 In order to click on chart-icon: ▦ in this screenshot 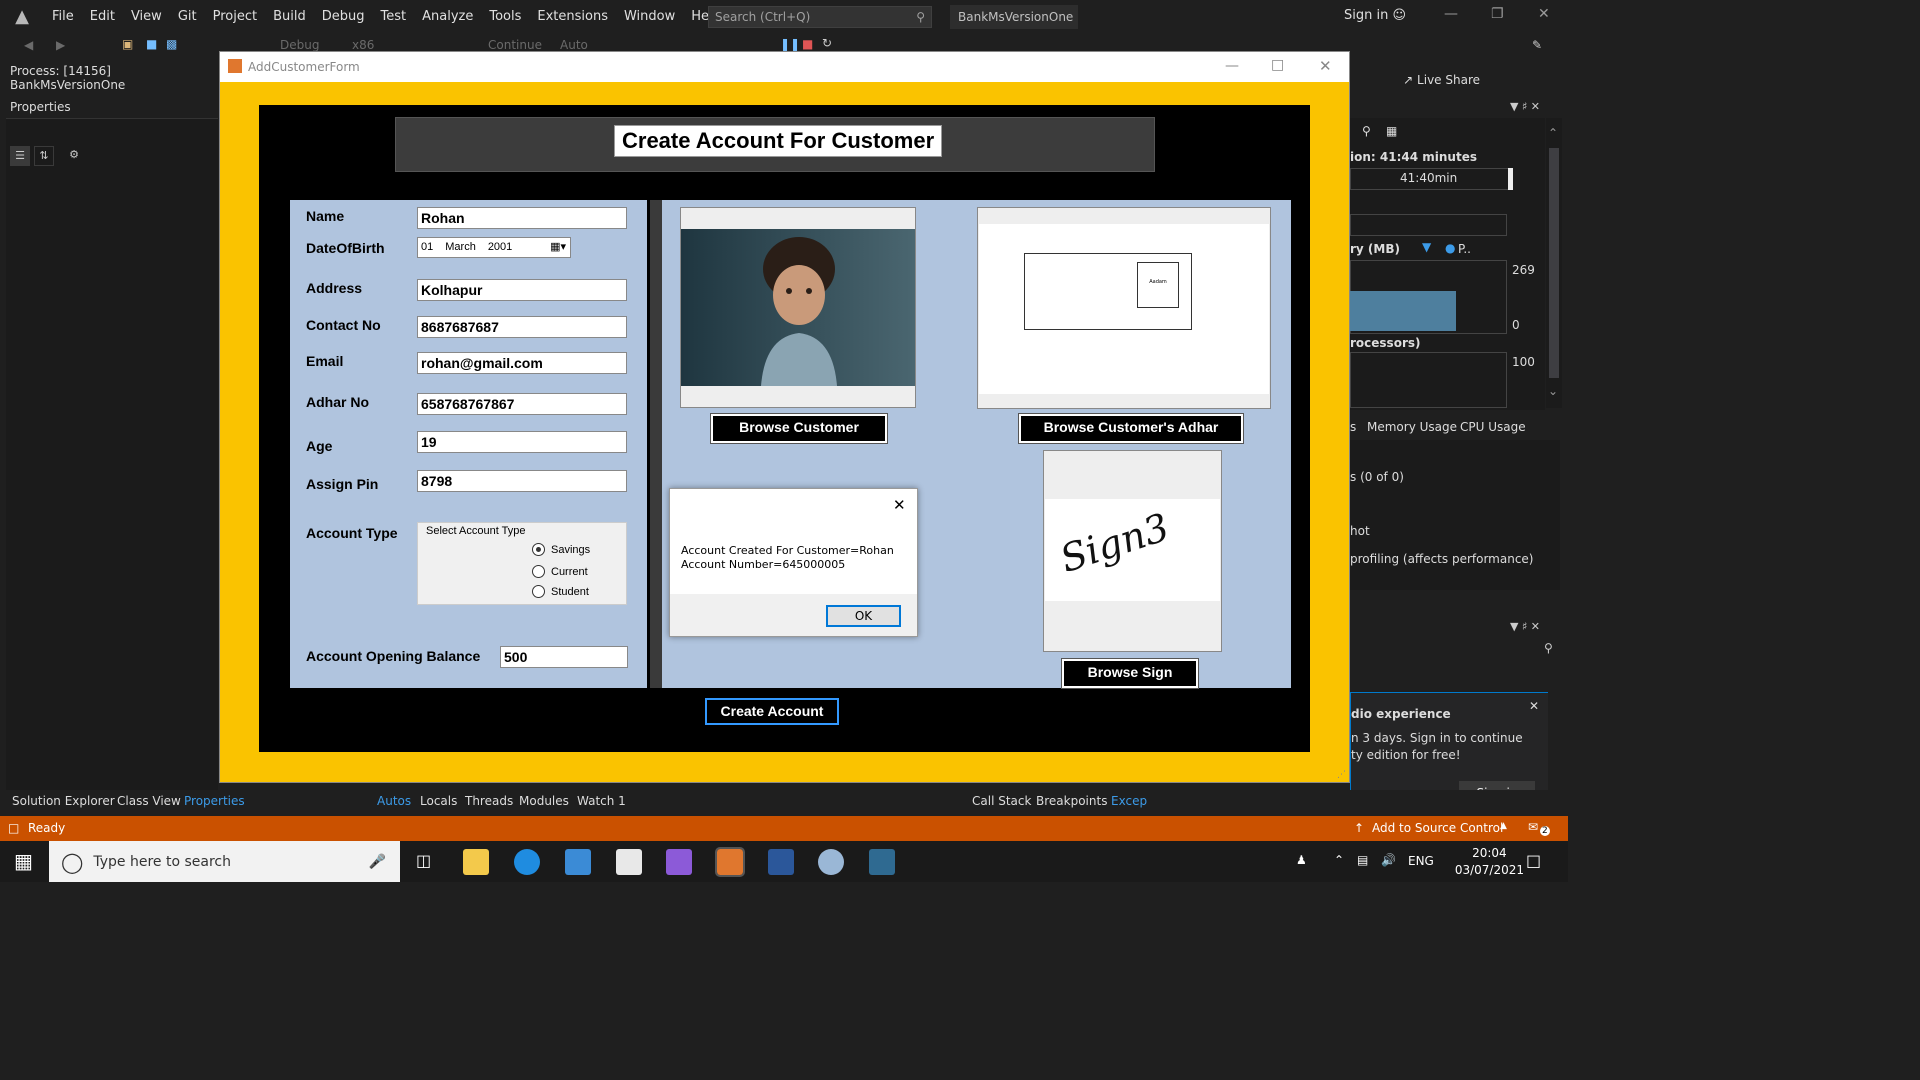, I will do `click(1391, 131)`.